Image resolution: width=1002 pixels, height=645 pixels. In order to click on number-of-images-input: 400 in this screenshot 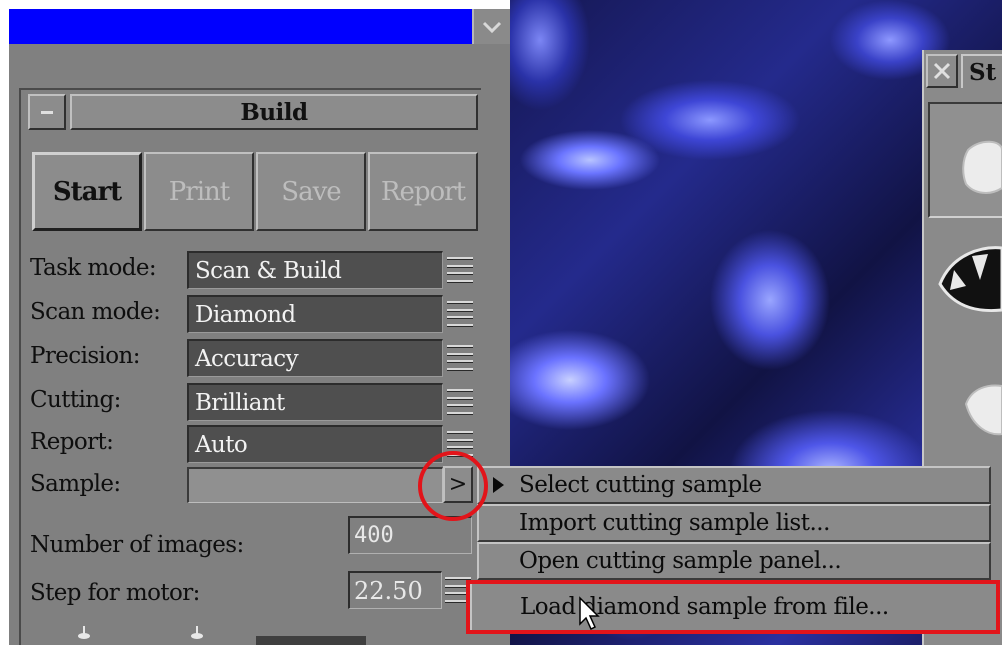, I will do `click(410, 535)`.